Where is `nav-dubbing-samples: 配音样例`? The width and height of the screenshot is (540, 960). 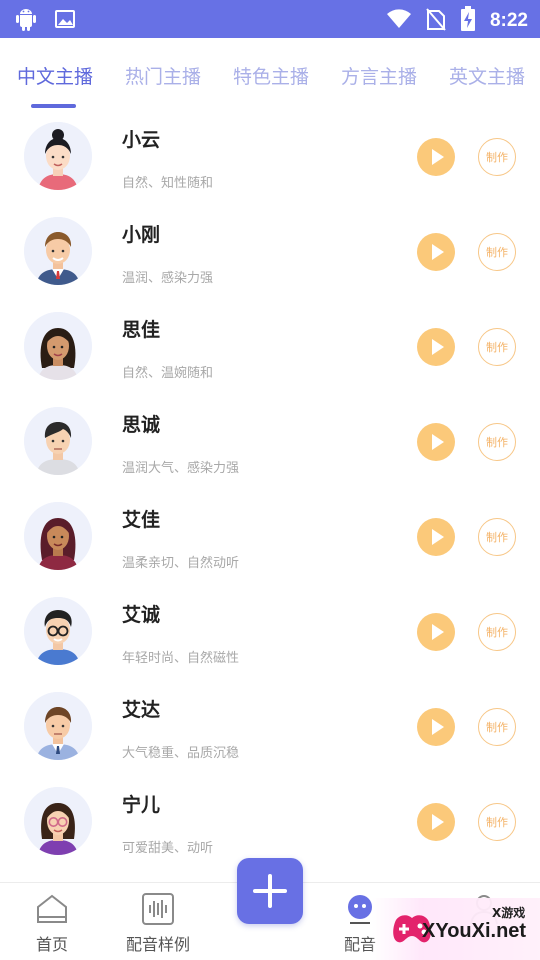 nav-dubbing-samples: 配音样例 is located at coordinates (158, 923).